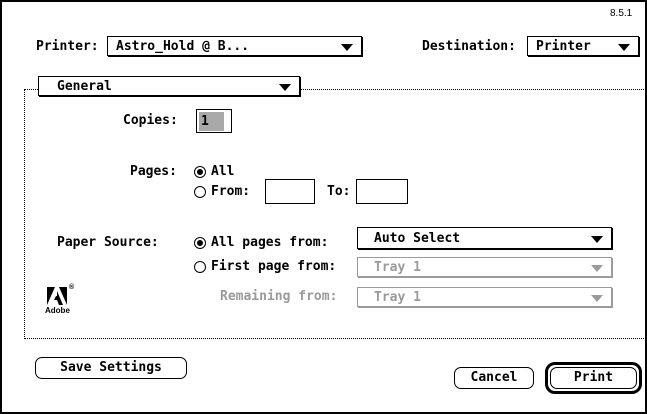 This screenshot has height=414, width=647. I want to click on pages-to-field, so click(382, 191).